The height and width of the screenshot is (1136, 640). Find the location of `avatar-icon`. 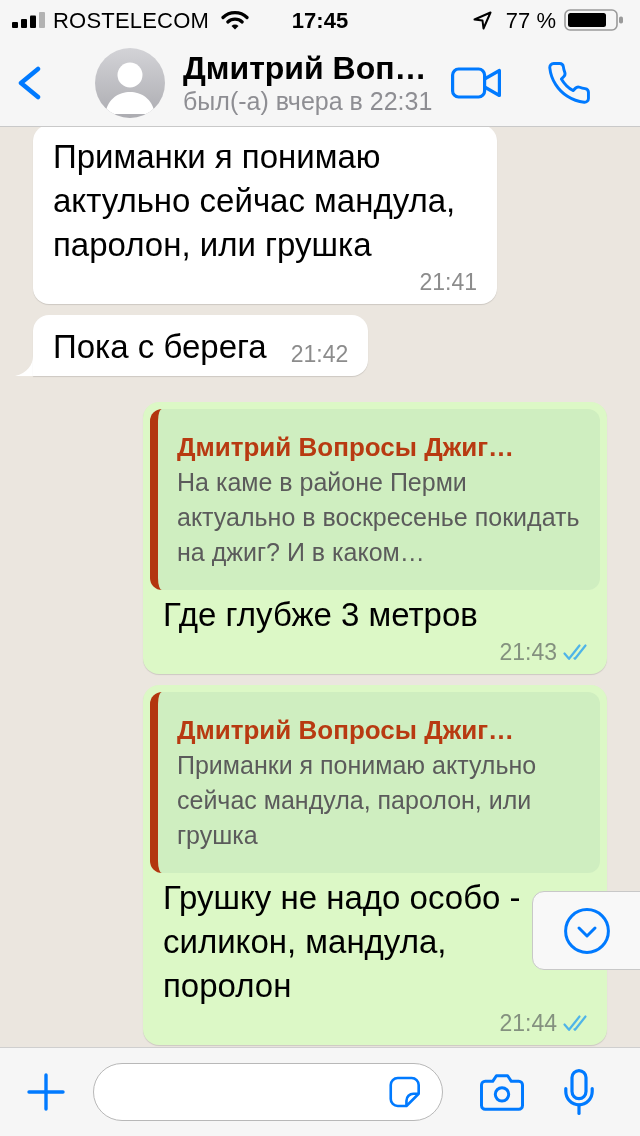

avatar-icon is located at coordinates (130, 83).